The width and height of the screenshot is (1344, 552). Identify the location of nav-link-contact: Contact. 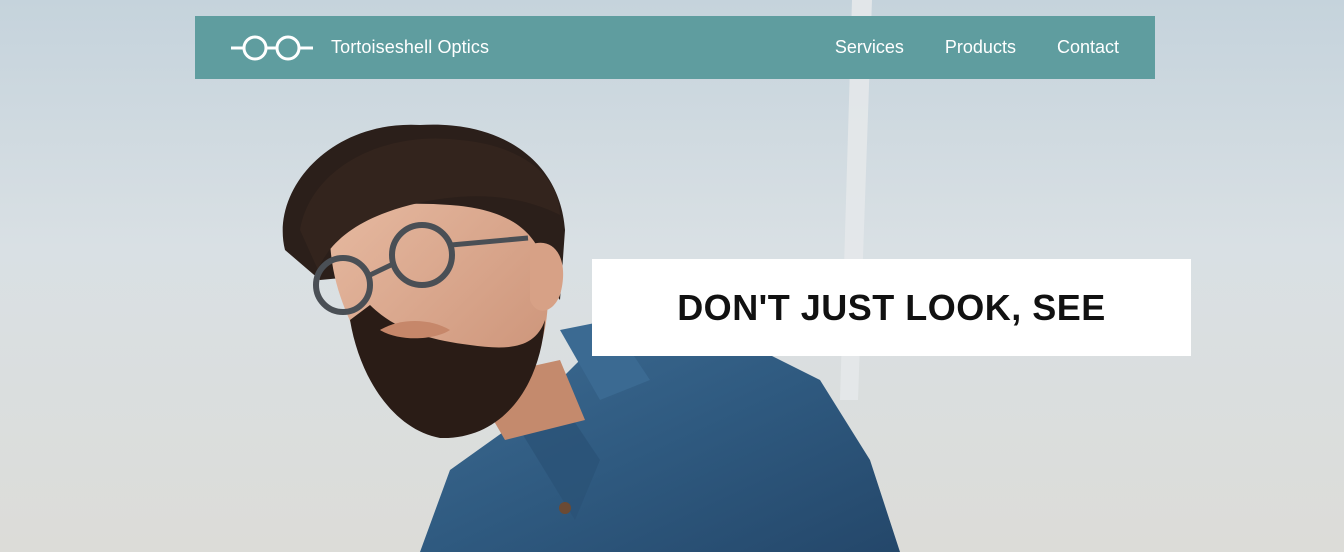
(1088, 47).